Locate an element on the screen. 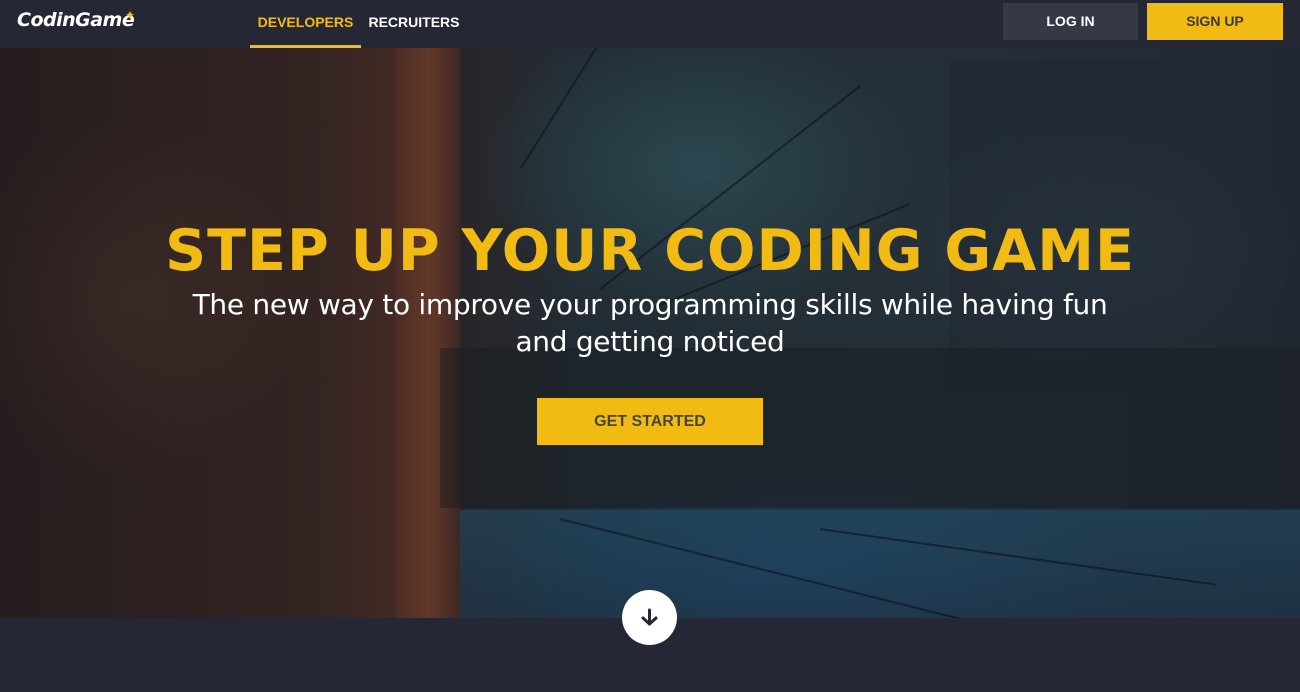 The width and height of the screenshot is (1300, 692). scroll-down-button is located at coordinates (649, 617).